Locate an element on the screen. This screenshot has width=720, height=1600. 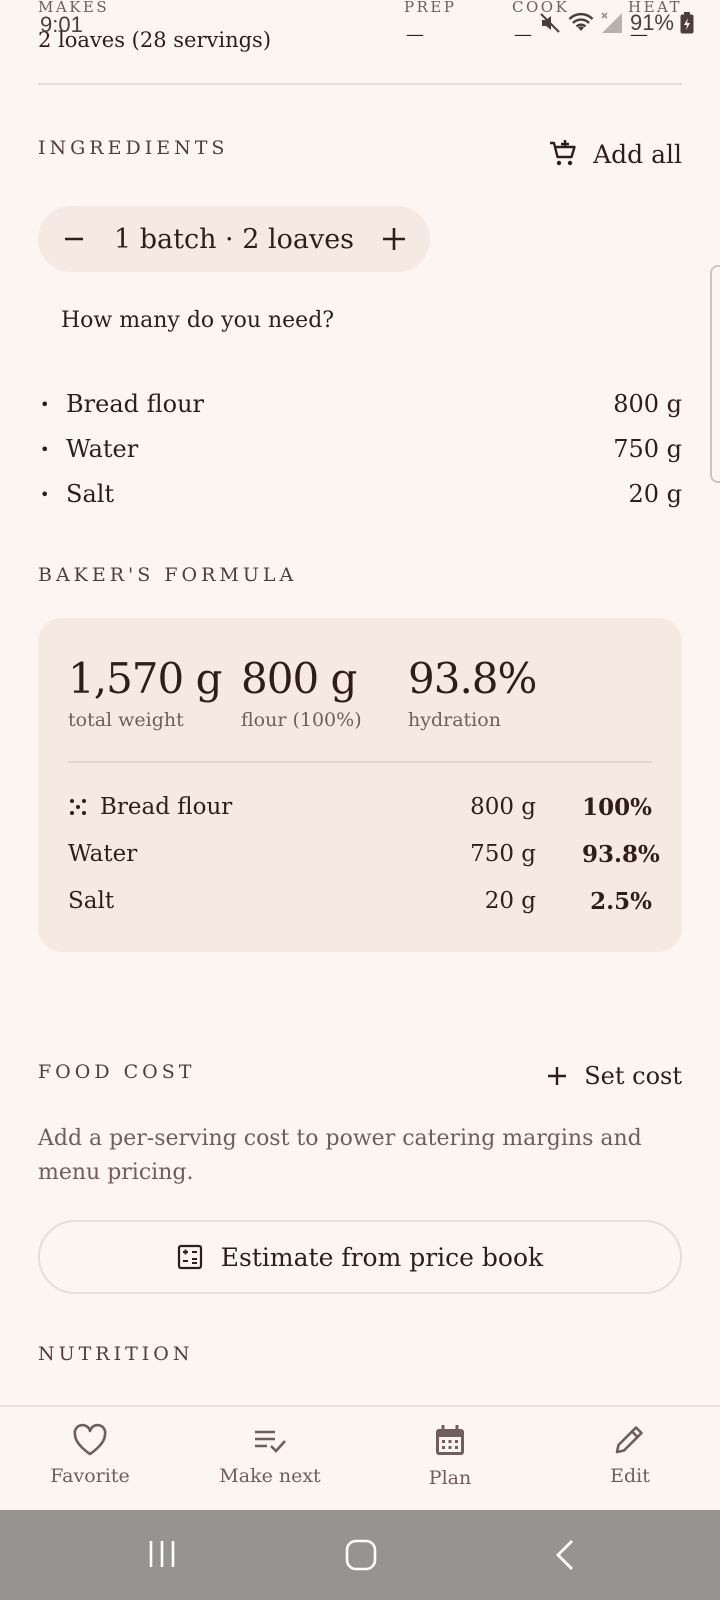
estimate-from-price-book-button: Estimate from price book is located at coordinates (360, 1257).